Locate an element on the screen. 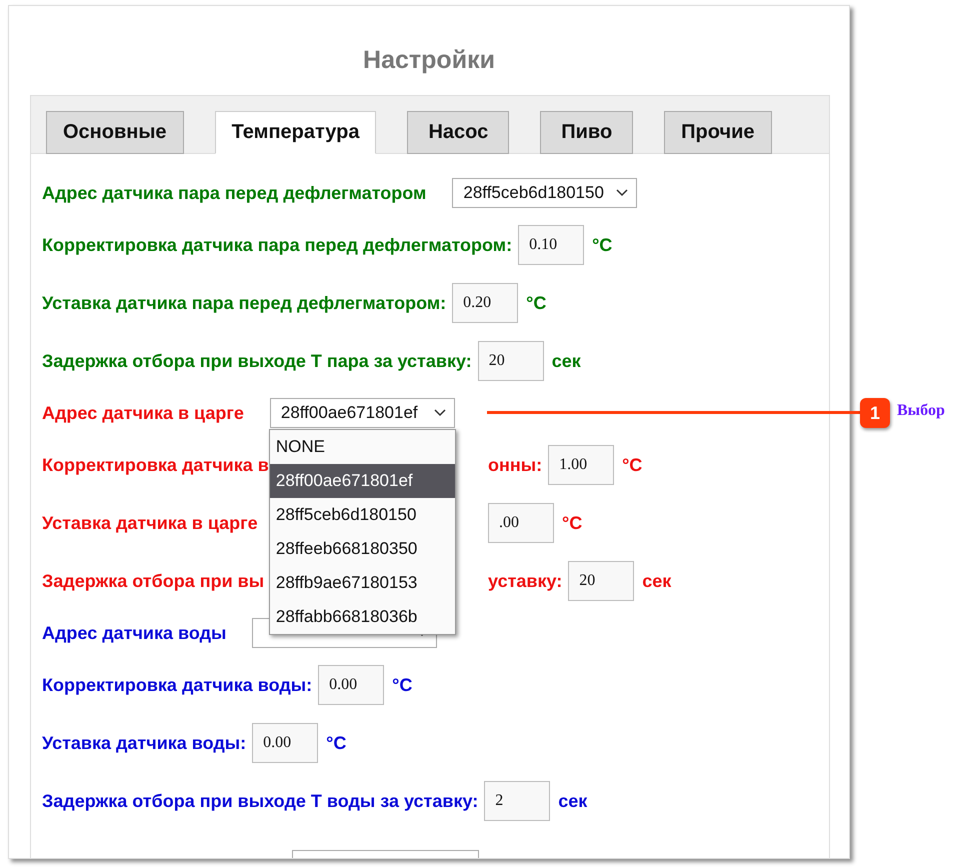 This screenshot has width=971, height=867. field-label: Адрес датчика воды is located at coordinates (134, 633).